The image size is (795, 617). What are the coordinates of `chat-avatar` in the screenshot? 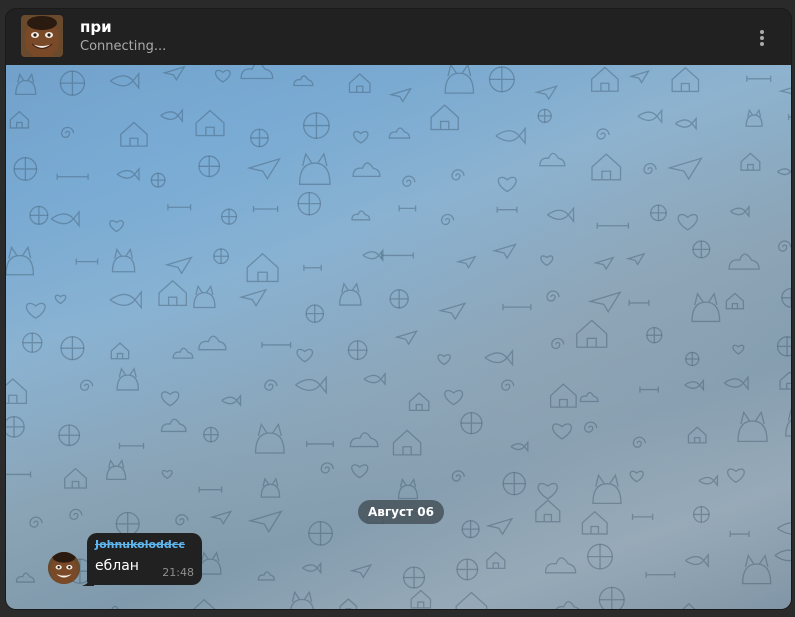 It's located at (42, 36).